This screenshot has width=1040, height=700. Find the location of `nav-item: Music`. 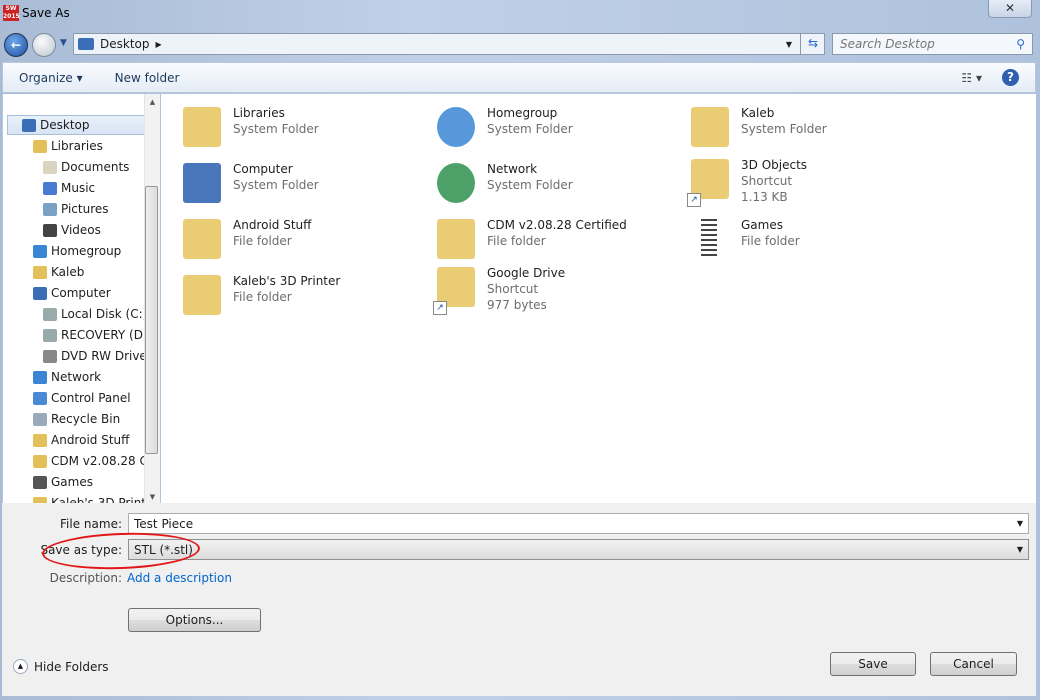

nav-item: Music is located at coordinates (69, 188).